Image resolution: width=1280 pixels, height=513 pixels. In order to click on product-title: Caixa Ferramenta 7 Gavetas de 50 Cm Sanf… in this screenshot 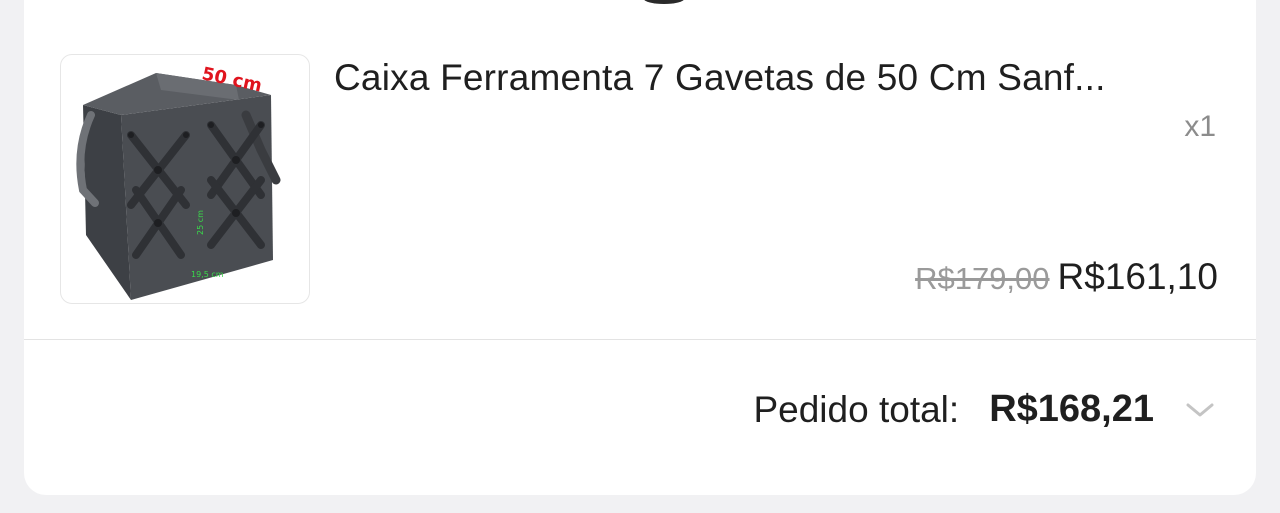, I will do `click(776, 78)`.